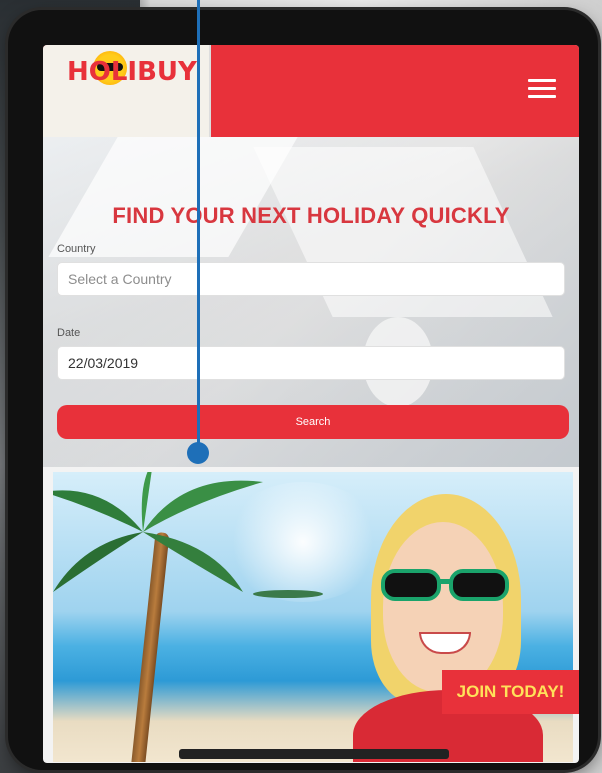 This screenshot has height=773, width=602. I want to click on search-button: Search, so click(313, 422).